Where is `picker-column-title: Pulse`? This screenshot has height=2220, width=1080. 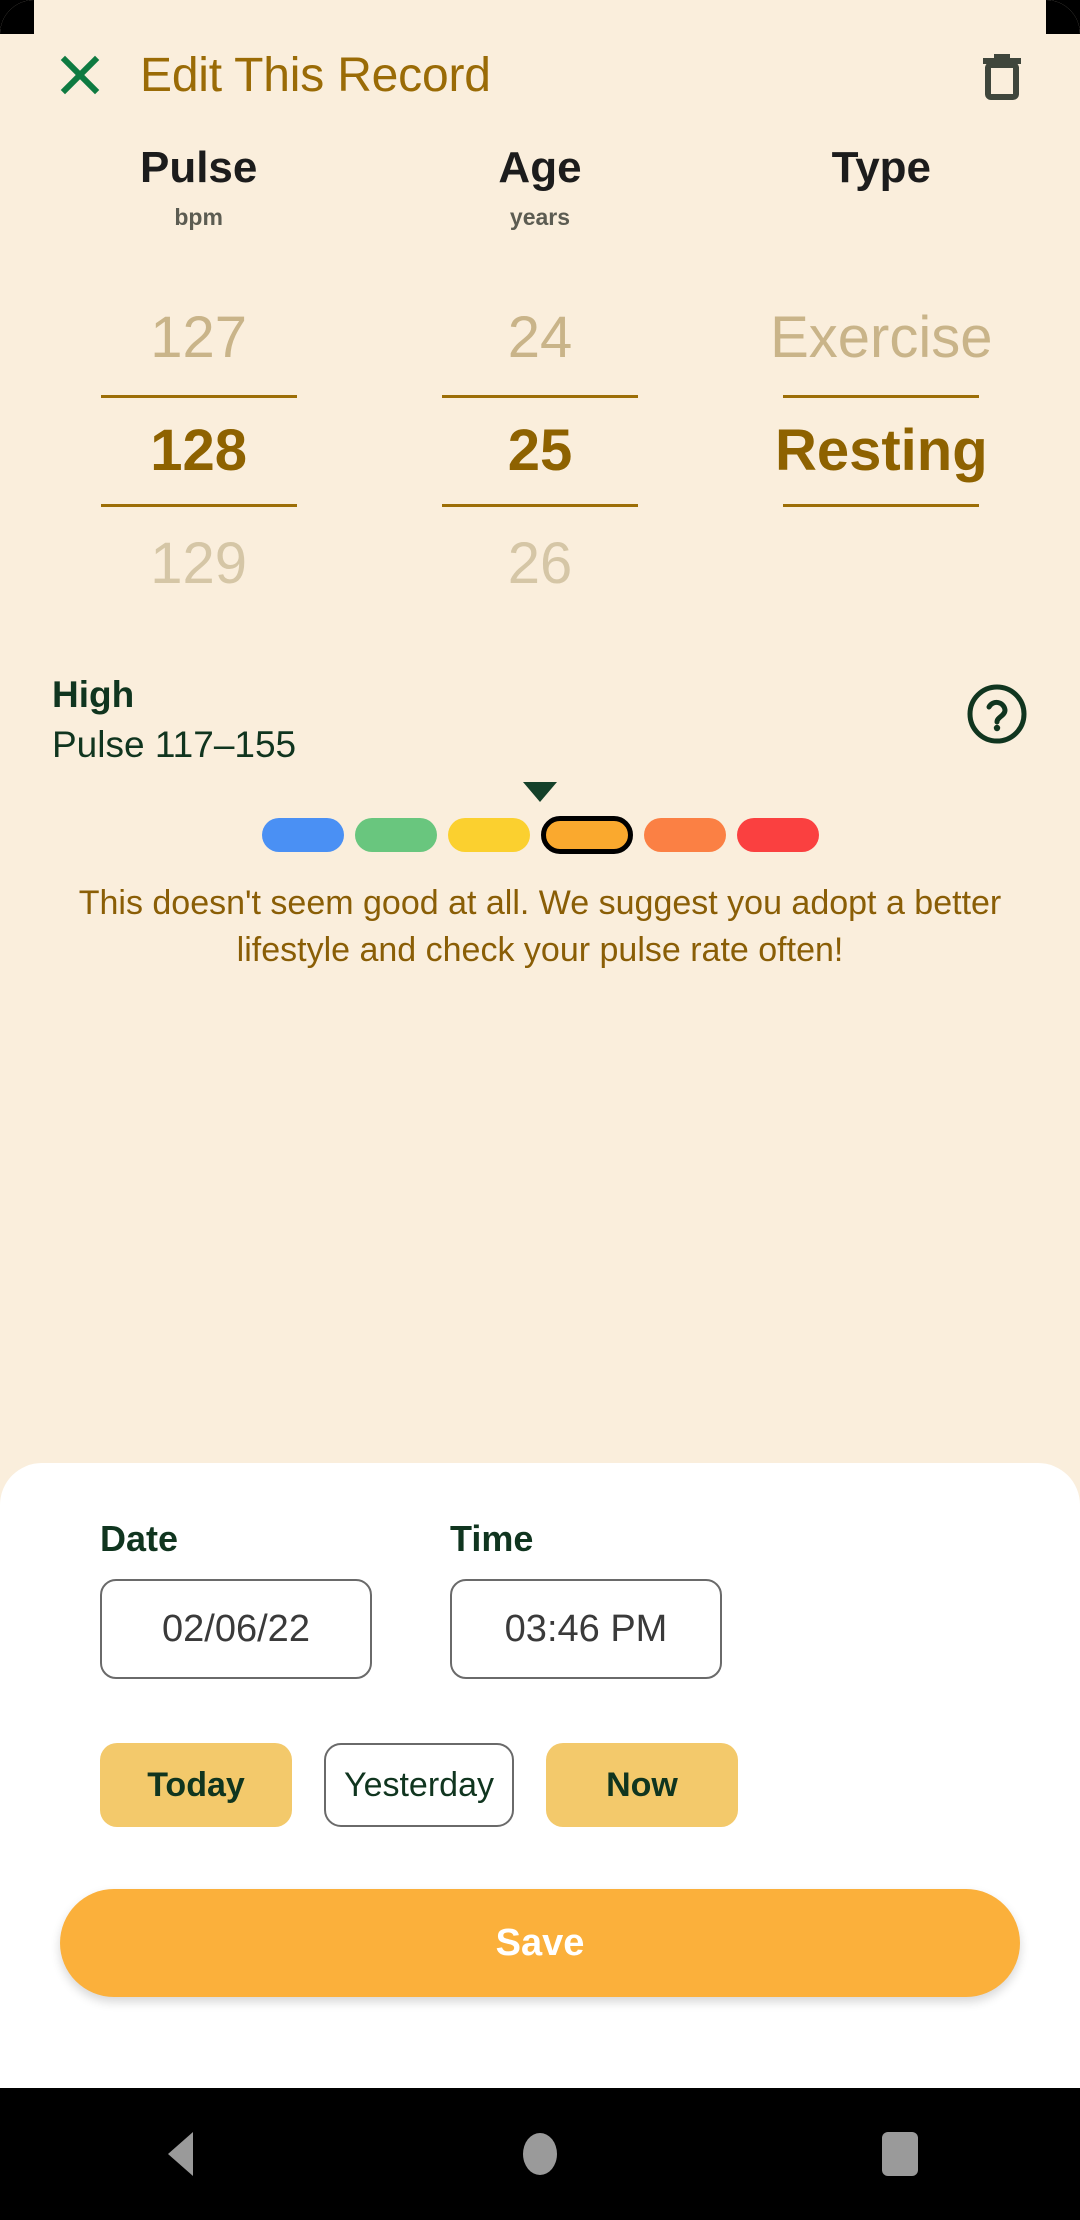 picker-column-title: Pulse is located at coordinates (198, 167).